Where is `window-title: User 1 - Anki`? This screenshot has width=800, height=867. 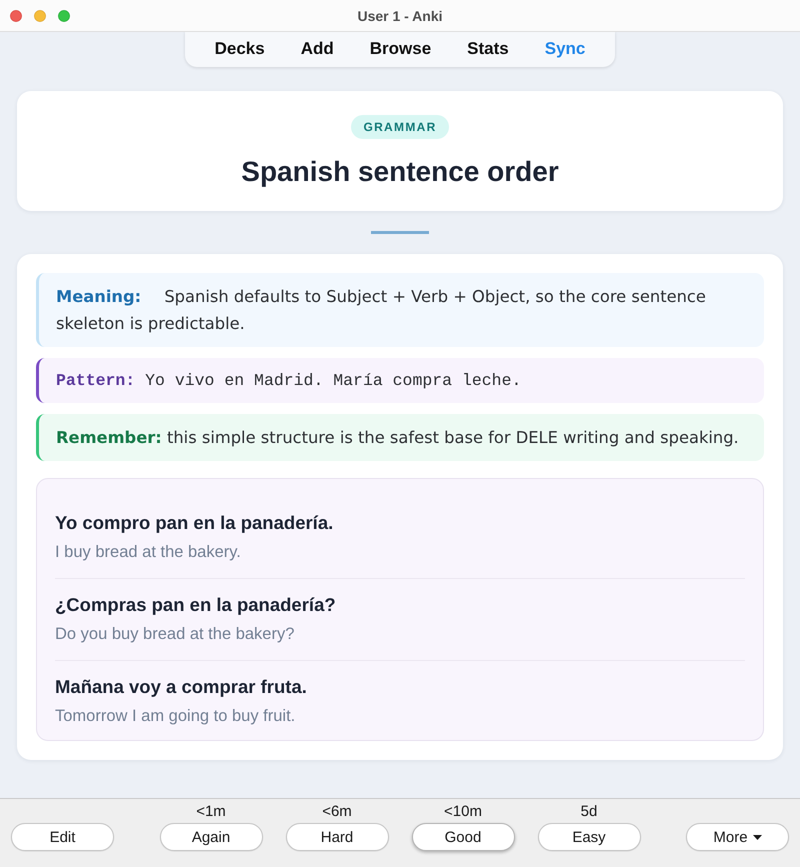
window-title: User 1 - Anki is located at coordinates (400, 16).